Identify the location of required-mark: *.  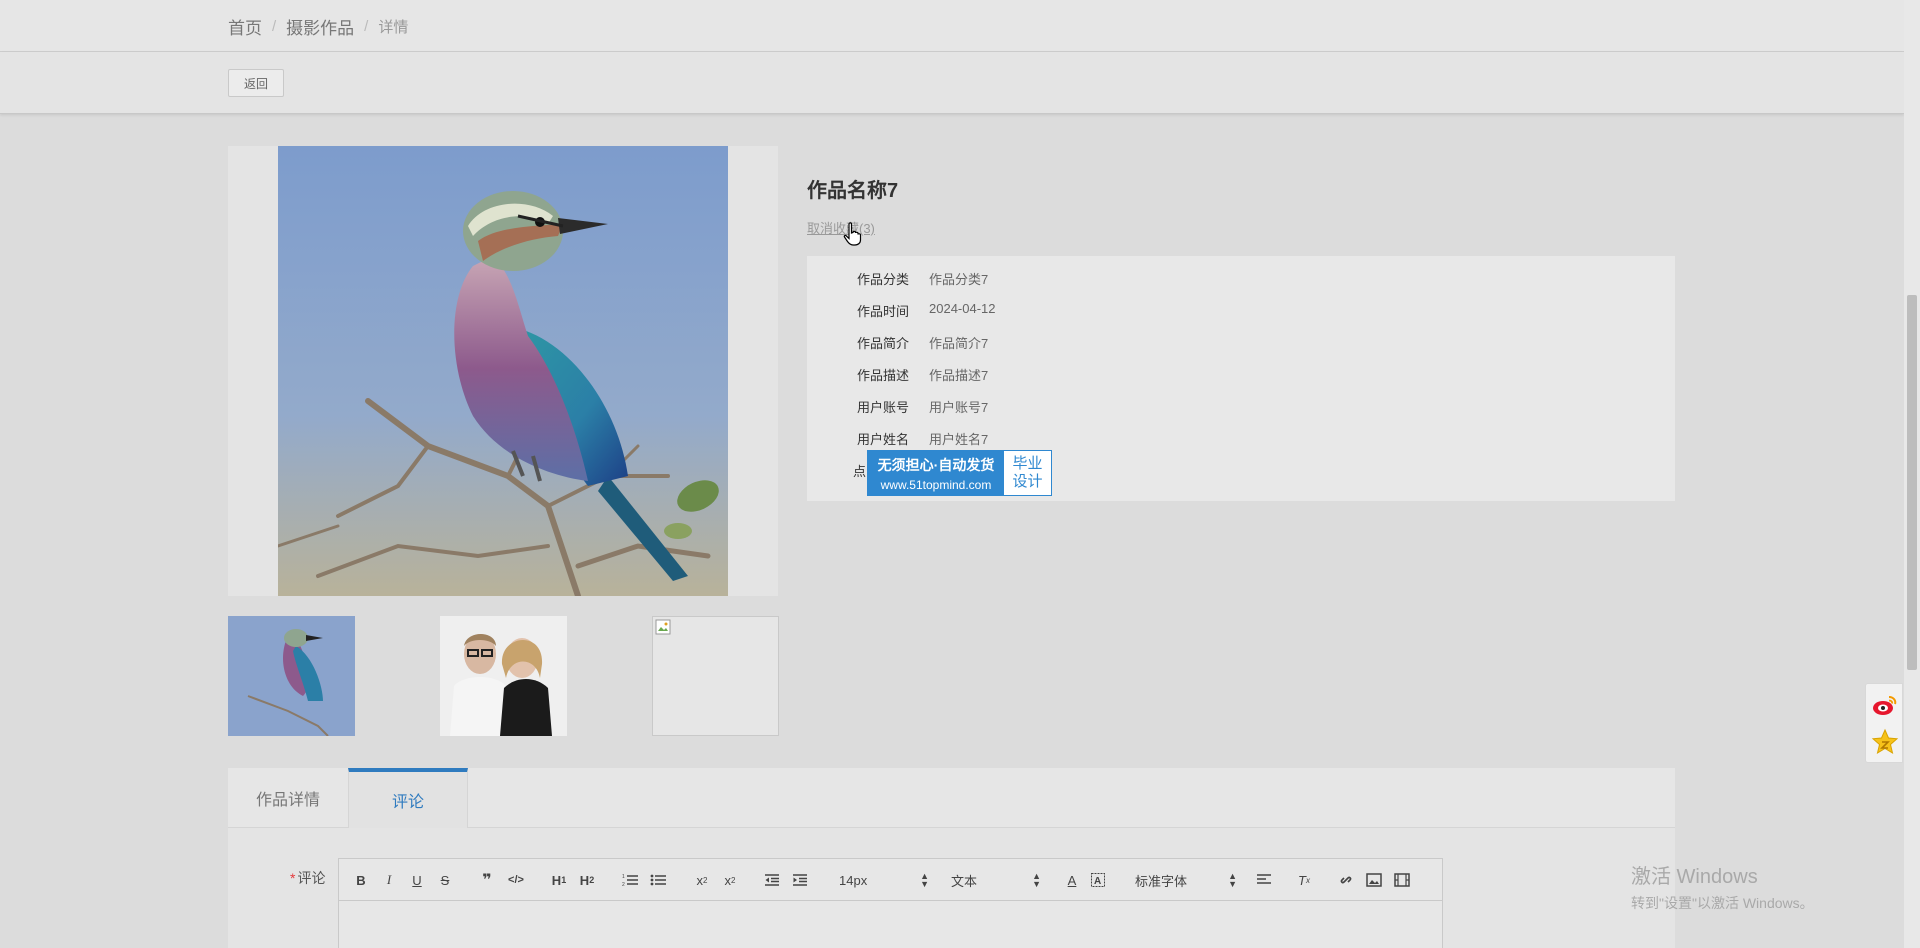
(293, 878).